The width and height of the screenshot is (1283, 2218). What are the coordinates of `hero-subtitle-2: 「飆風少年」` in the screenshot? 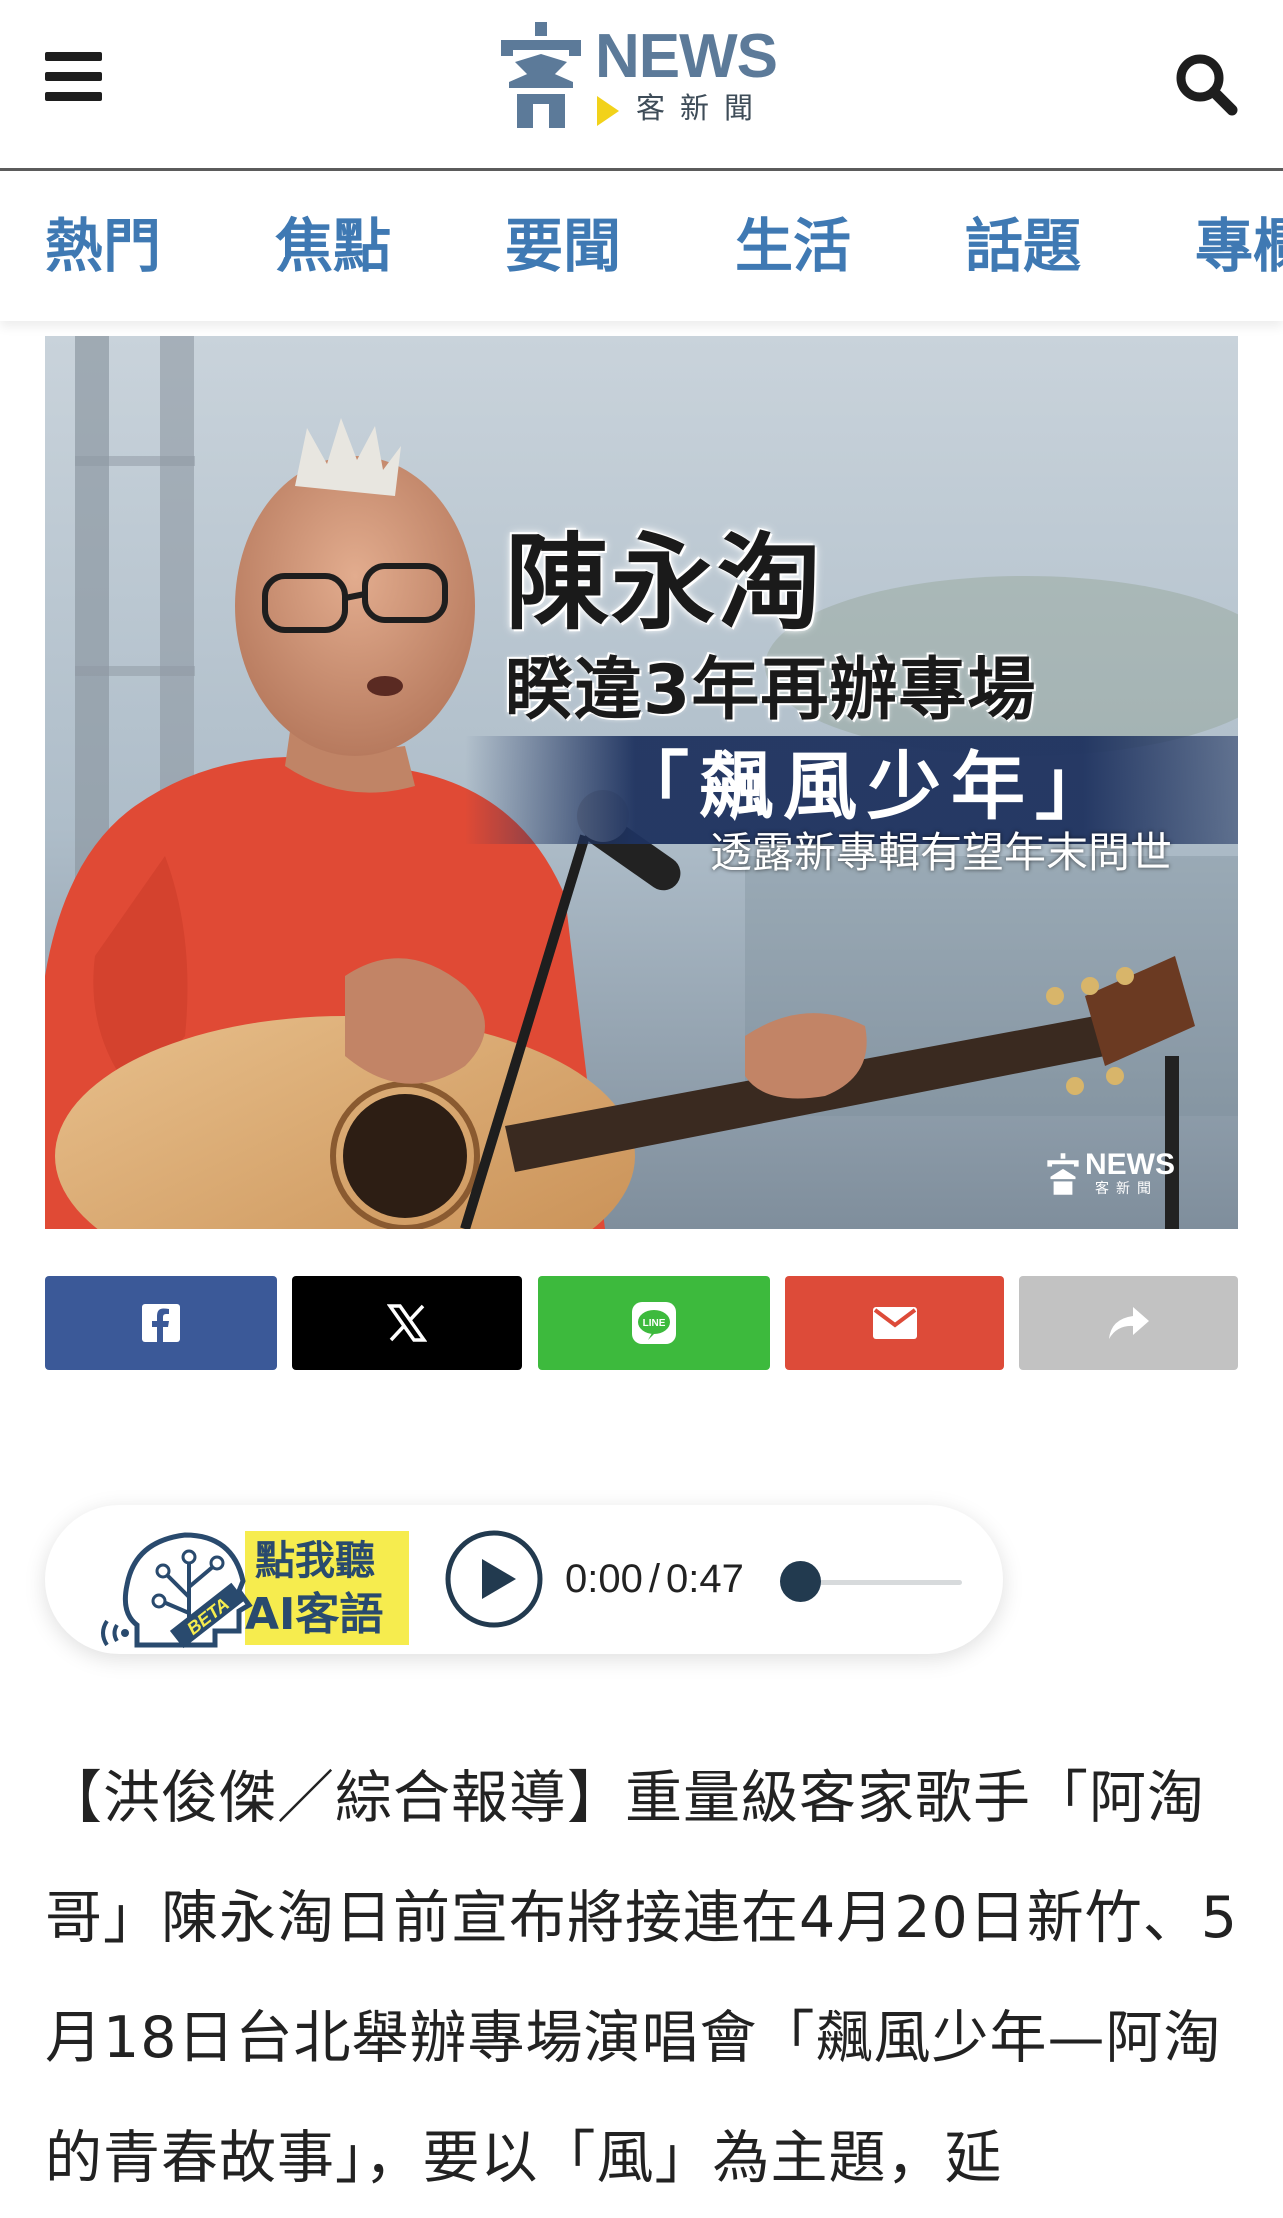 It's located at (867, 787).